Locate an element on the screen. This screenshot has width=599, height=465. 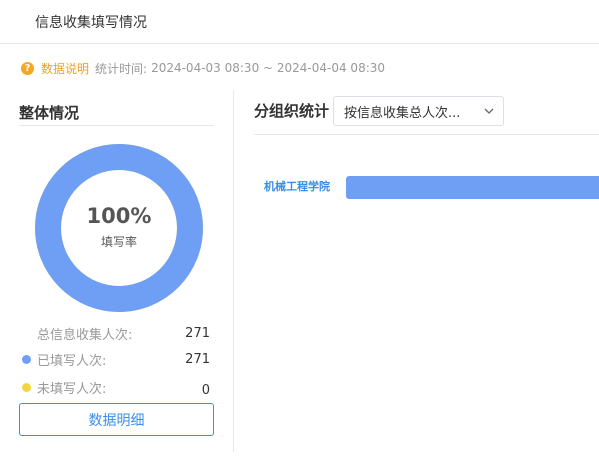
fill-rate-percent: 100% is located at coordinates (119, 215).